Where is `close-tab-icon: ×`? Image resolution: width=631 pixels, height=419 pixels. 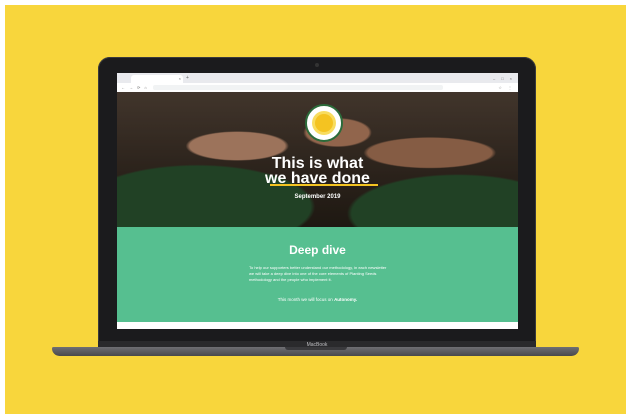 close-tab-icon: × is located at coordinates (180, 79).